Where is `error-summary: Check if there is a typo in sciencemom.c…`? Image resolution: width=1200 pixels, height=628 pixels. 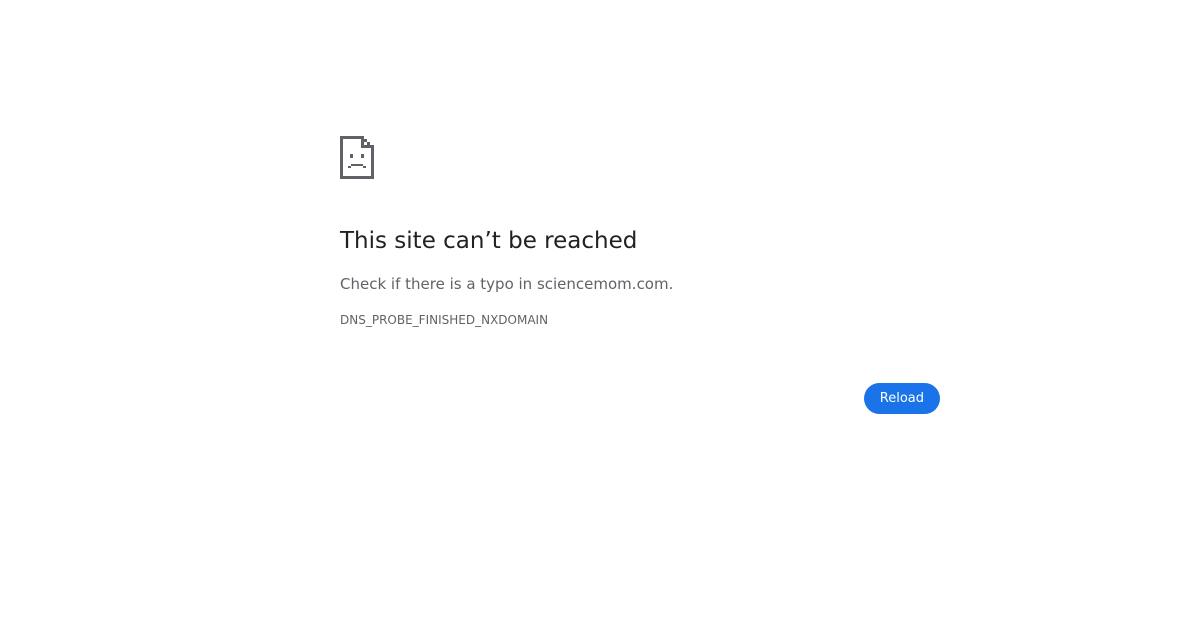 error-summary: Check if there is a typo in sciencemom.c… is located at coordinates (507, 284).